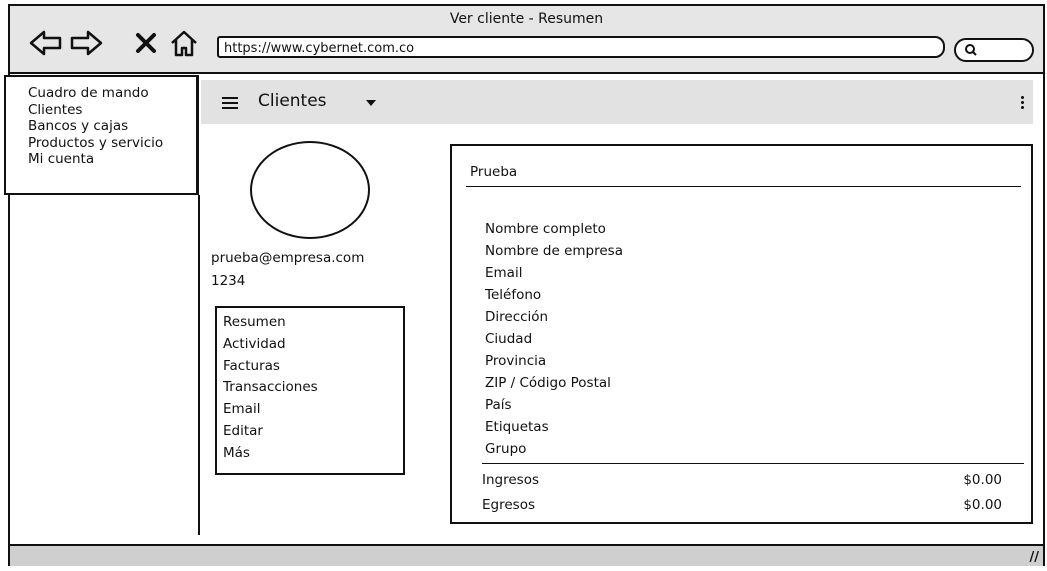 Image resolution: width=1047 pixels, height=571 pixels. What do you see at coordinates (517, 427) in the screenshot?
I see `field-label: Etiquetas` at bounding box center [517, 427].